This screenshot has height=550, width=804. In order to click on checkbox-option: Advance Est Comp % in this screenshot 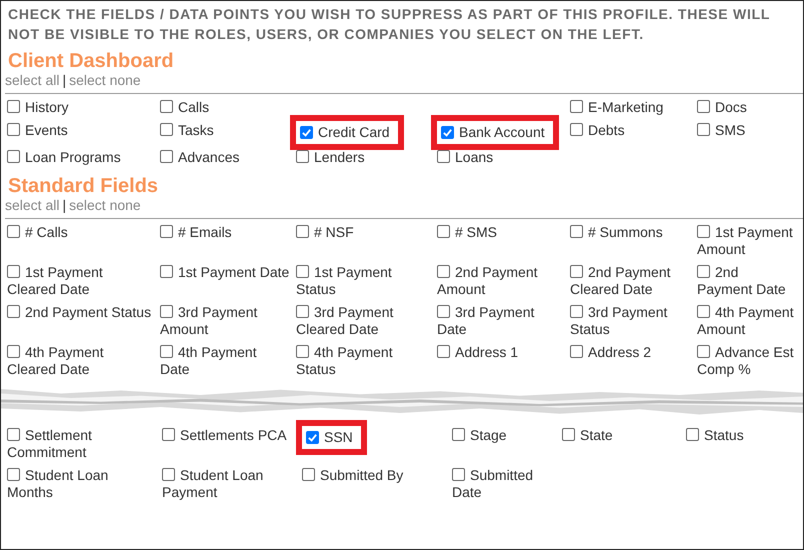, I will do `click(747, 361)`.